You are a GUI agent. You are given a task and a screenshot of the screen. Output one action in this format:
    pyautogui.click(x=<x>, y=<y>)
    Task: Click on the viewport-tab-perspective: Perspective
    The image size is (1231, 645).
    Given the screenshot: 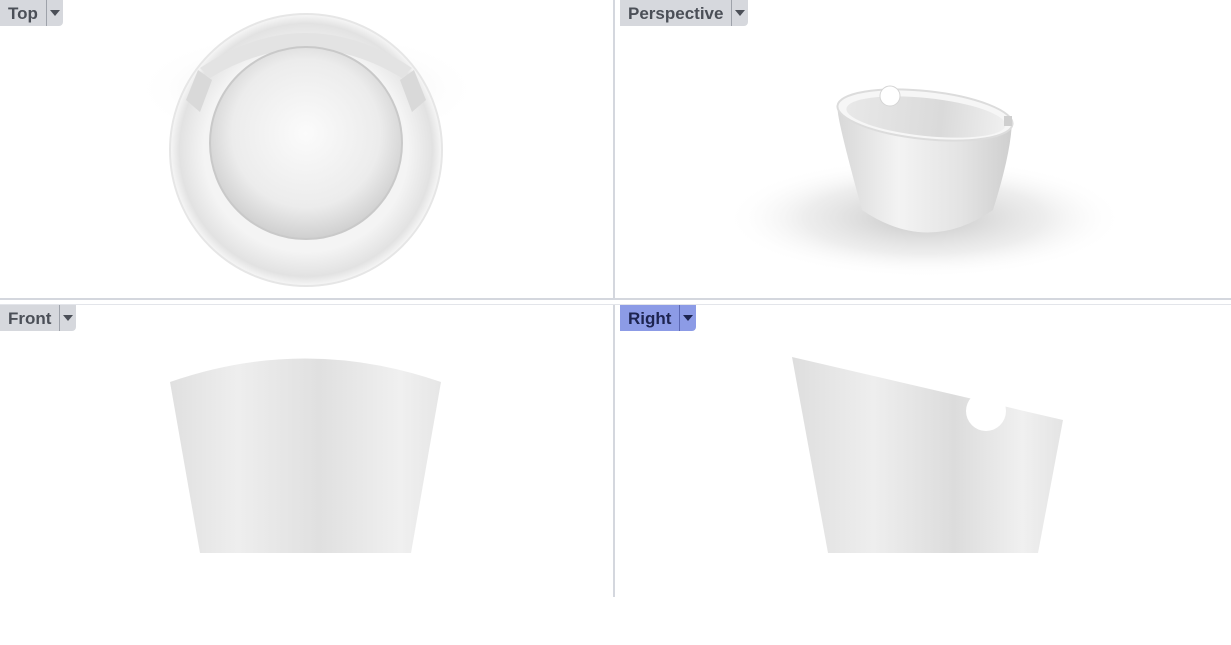 What is the action you would take?
    pyautogui.click(x=684, y=13)
    